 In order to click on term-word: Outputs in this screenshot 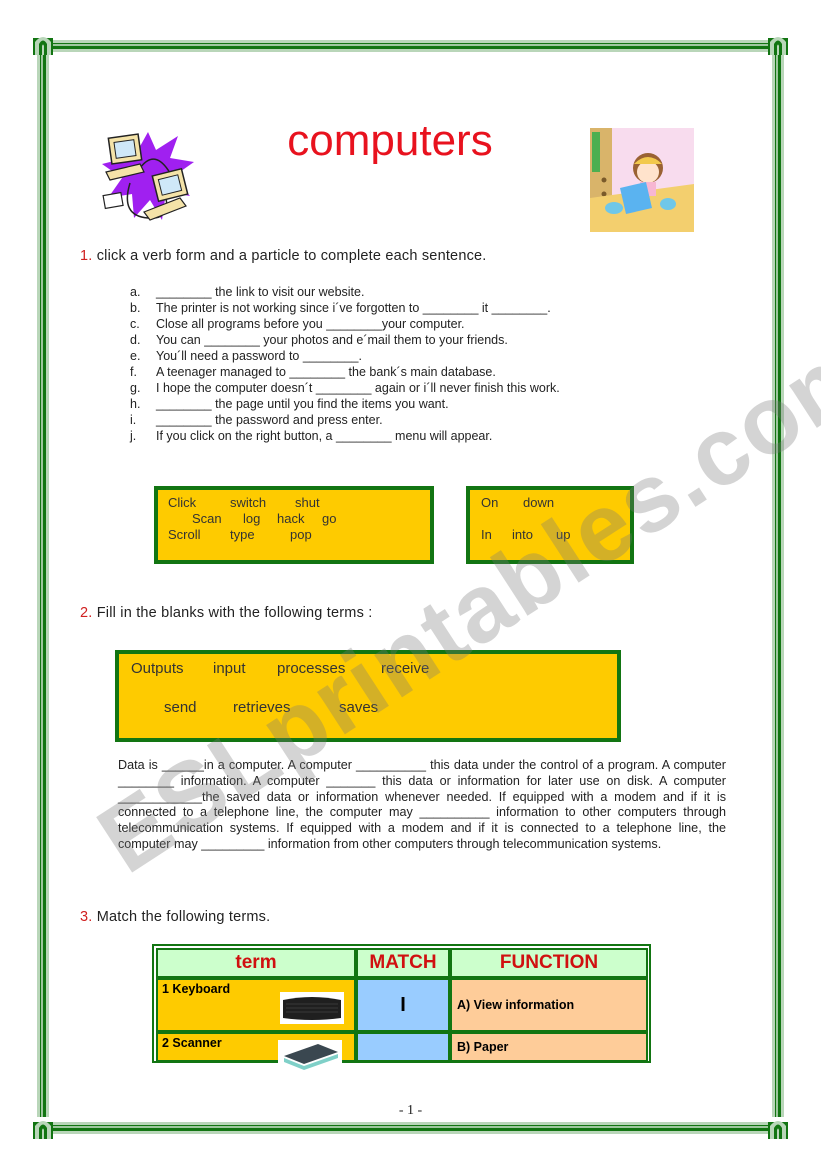, I will do `click(157, 668)`.